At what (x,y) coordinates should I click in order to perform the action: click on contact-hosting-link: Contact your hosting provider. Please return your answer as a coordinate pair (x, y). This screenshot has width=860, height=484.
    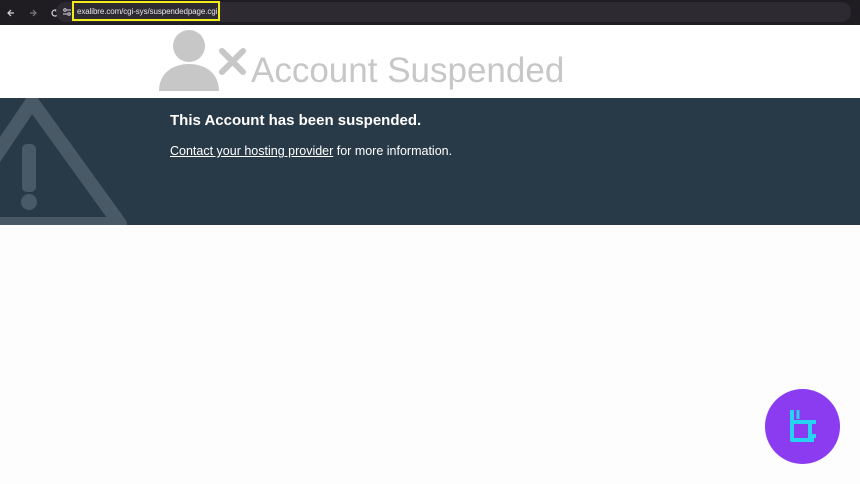
    Looking at the image, I should click on (251, 151).